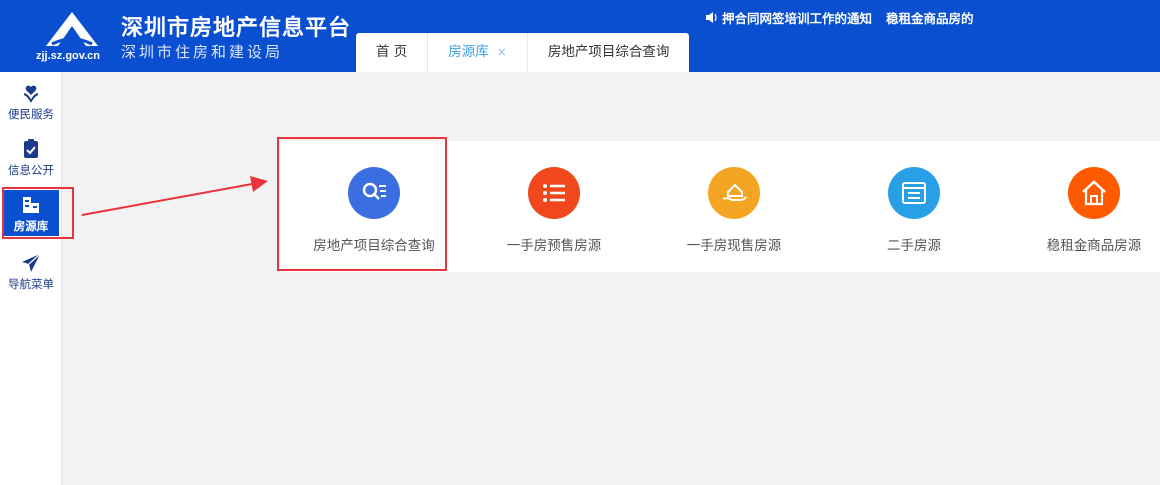 This screenshot has width=1160, height=485. What do you see at coordinates (914, 246) in the screenshot?
I see `card-label: 二手房源` at bounding box center [914, 246].